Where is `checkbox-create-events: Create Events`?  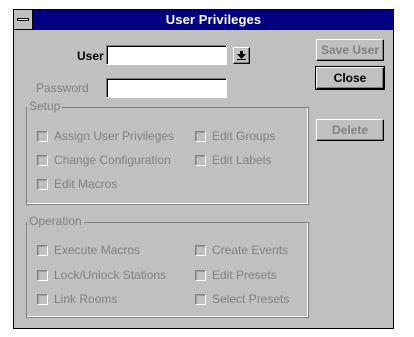
checkbox-create-events: Create Events is located at coordinates (241, 250).